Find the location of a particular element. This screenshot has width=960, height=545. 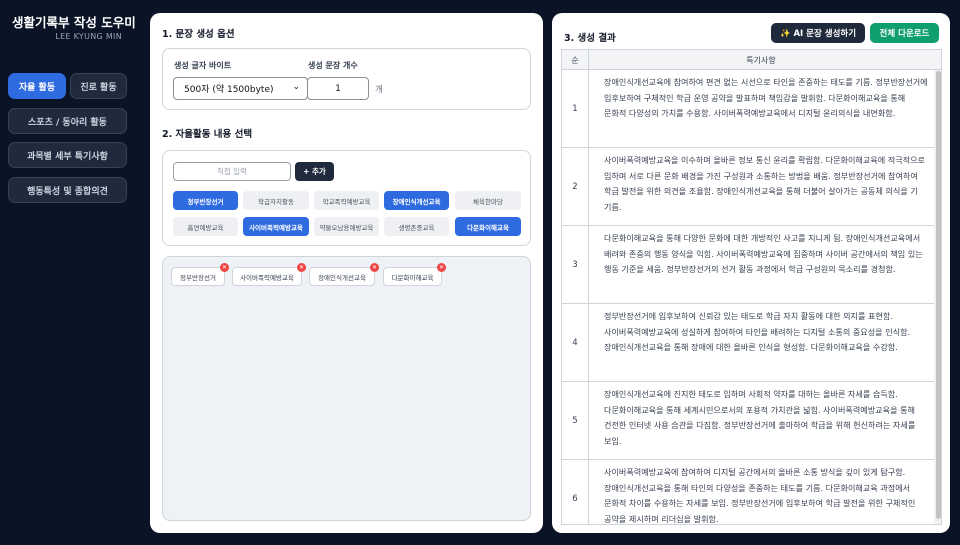

table-header: 순 특기사항 is located at coordinates (751, 60).